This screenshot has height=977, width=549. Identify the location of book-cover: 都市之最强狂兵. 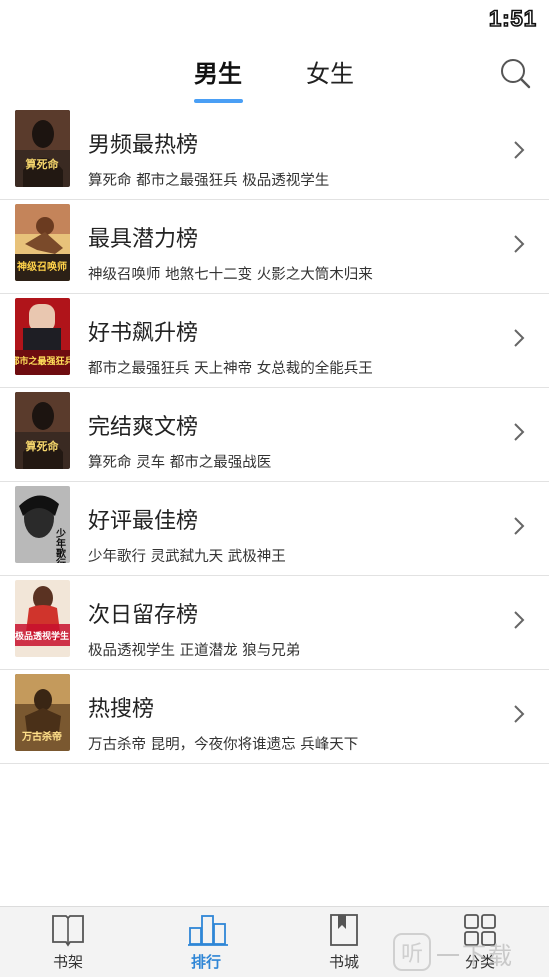
(42, 336).